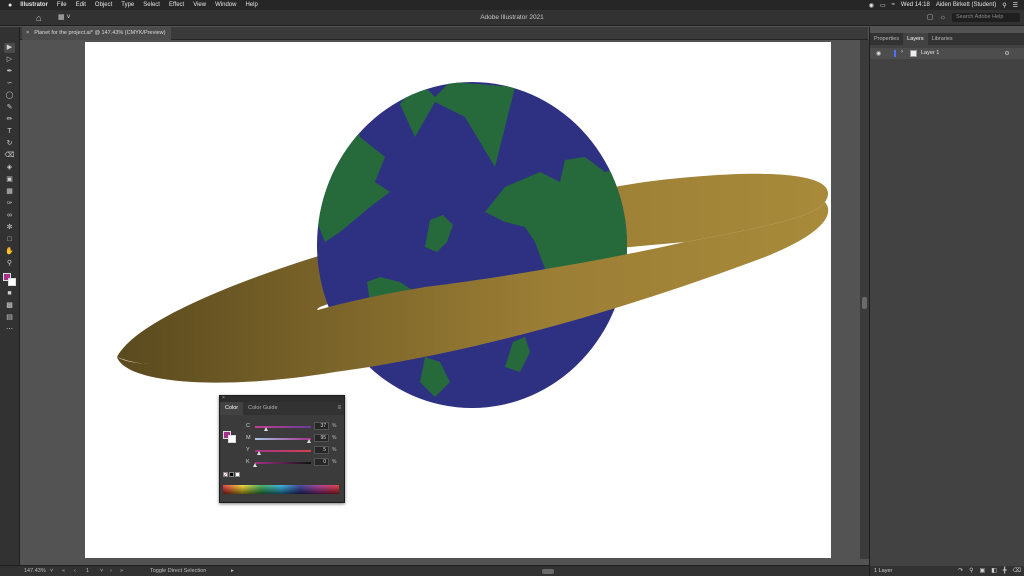 The height and width of the screenshot is (576, 1024). I want to click on yellow-slider-row: Y 5 %, so click(294, 450).